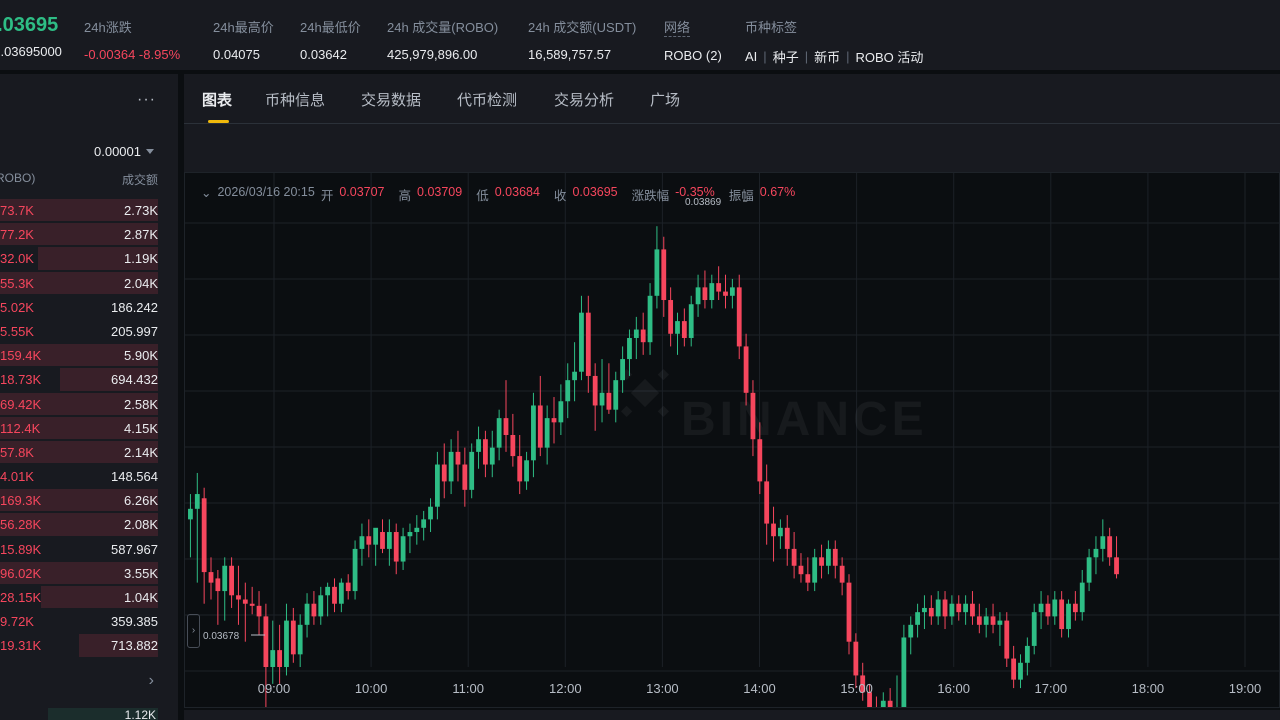 This screenshot has width=1280, height=720. I want to click on order-book-row: 28.15K 1.04K, so click(89, 597).